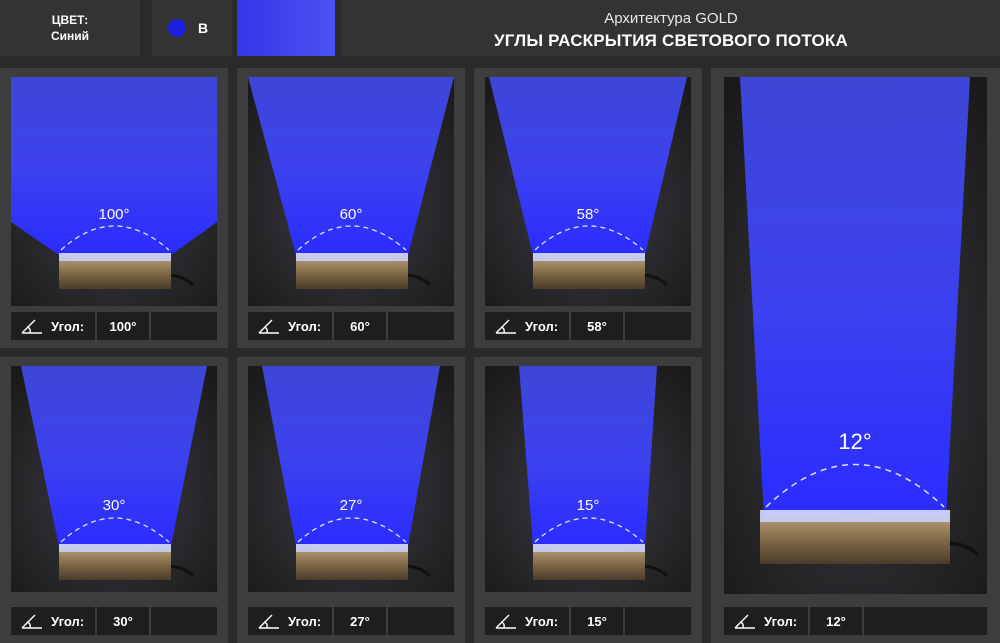 Image resolution: width=1000 pixels, height=643 pixels. I want to click on angle-info-bar: Угол: 60°, so click(351, 326).